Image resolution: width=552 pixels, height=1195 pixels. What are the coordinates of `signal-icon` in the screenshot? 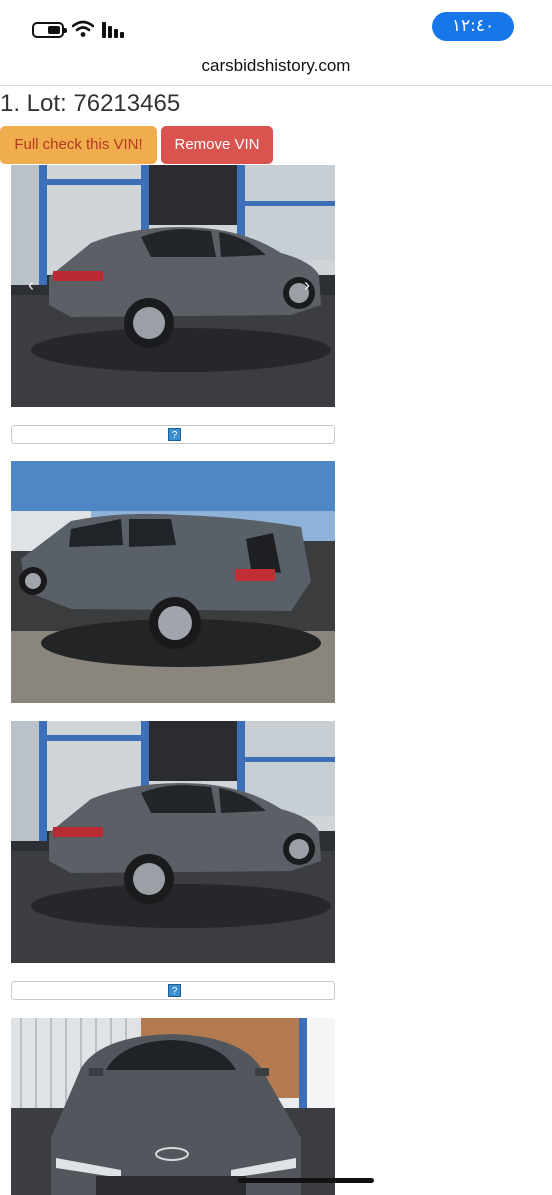 It's located at (115, 30).